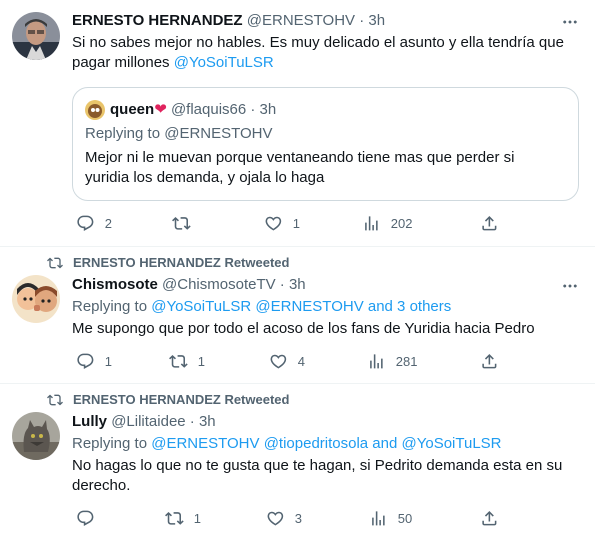 The width and height of the screenshot is (595, 537). I want to click on tweet-header: ERNESTO HERNANDEZ @ERNESTOHV · 3h, so click(228, 21).